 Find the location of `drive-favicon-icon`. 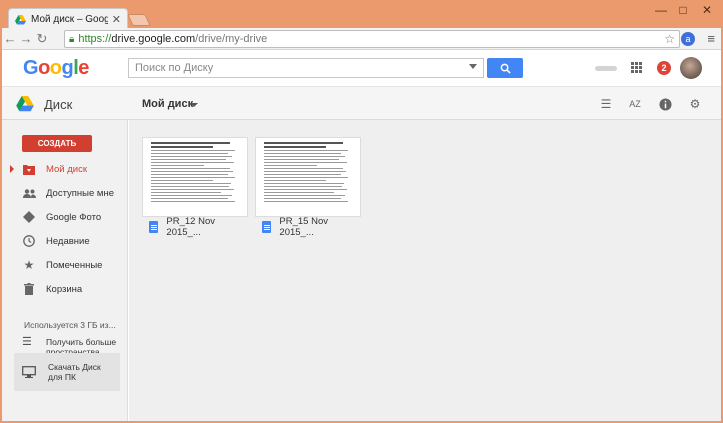

drive-favicon-icon is located at coordinates (20, 19).